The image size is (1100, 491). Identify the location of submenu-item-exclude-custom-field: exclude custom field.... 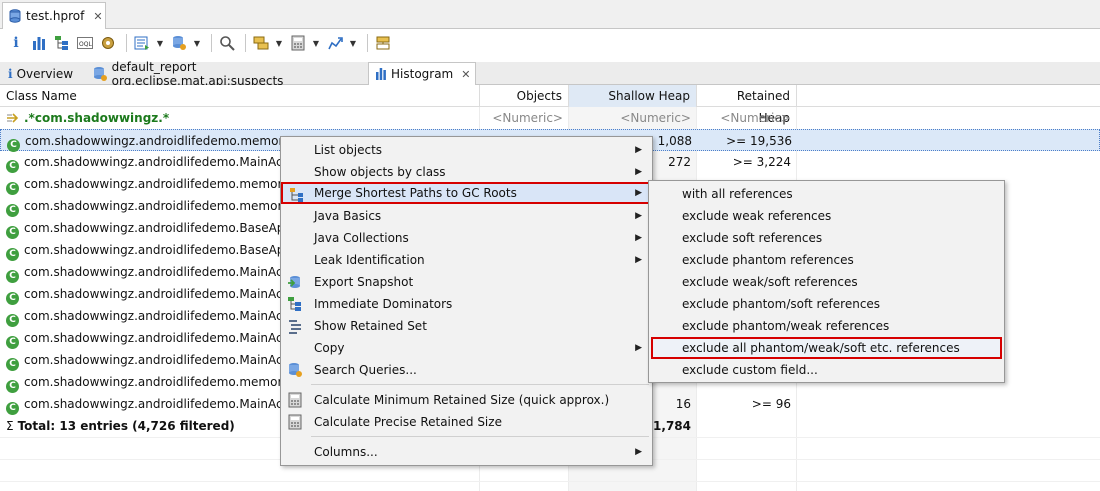
(826, 370).